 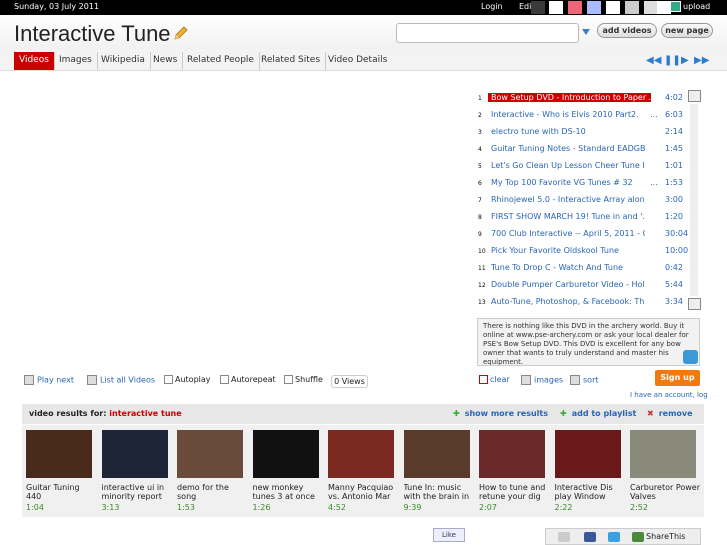 What do you see at coordinates (627, 30) in the screenshot?
I see `add-videos-button: add videos` at bounding box center [627, 30].